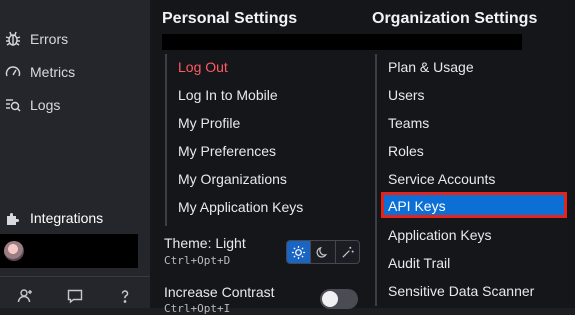 This screenshot has height=315, width=575. I want to click on service-accounts-link: Service Accounts, so click(441, 179).